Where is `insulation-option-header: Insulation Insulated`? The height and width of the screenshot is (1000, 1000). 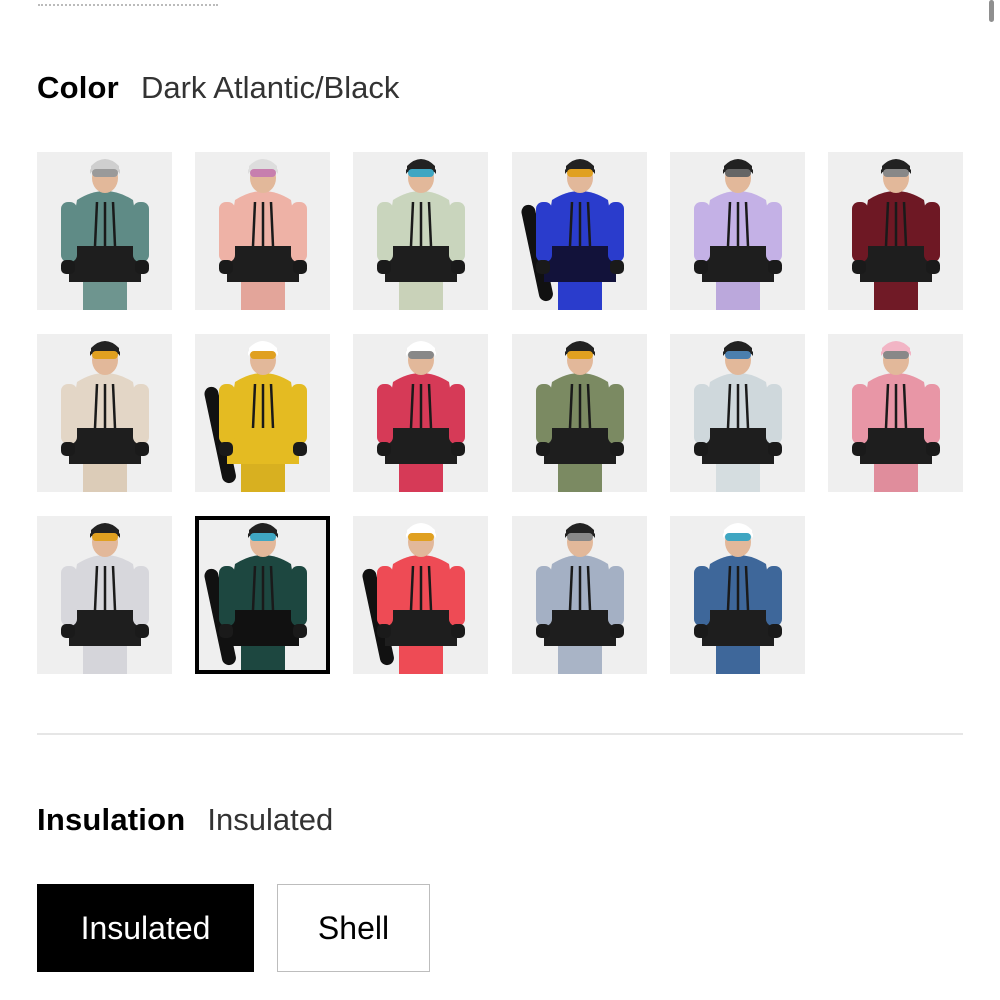
insulation-option-header: Insulation Insulated is located at coordinates (185, 820).